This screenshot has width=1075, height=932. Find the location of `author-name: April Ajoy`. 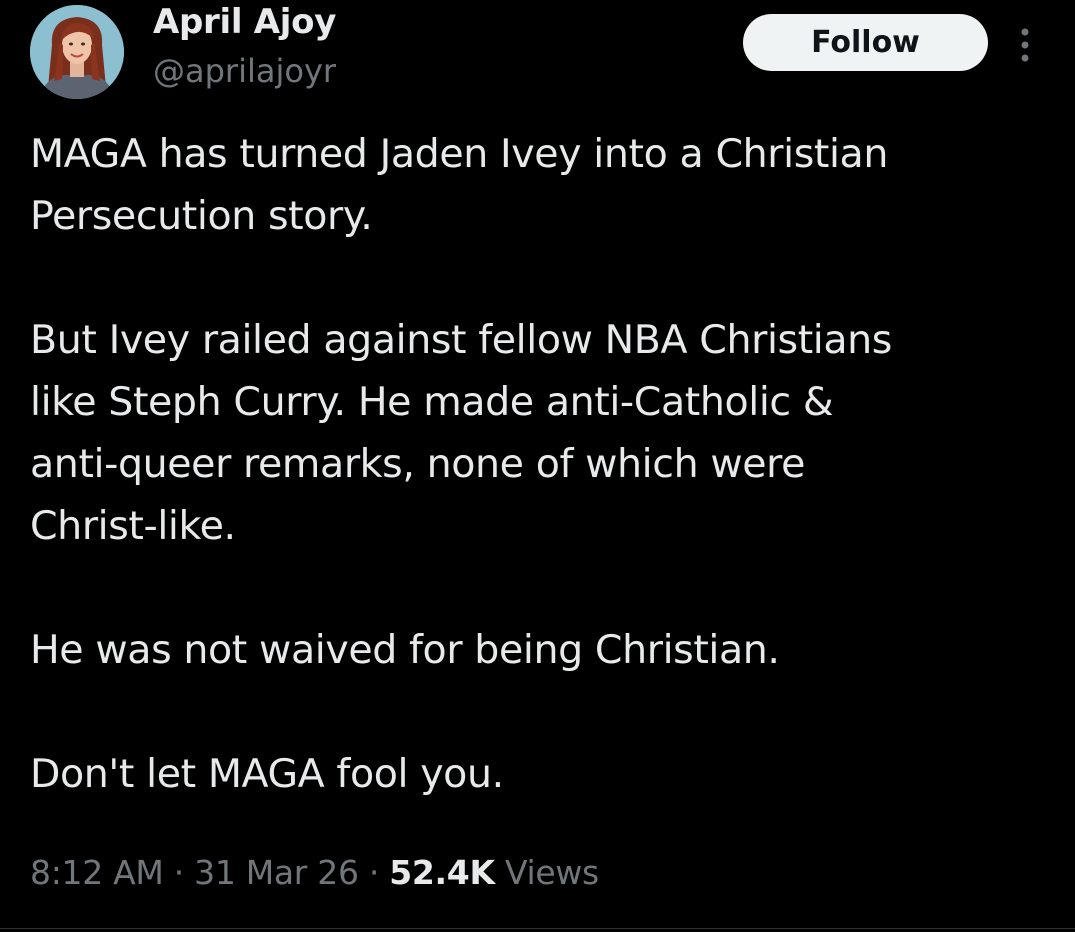

author-name: April Ajoy is located at coordinates (244, 22).